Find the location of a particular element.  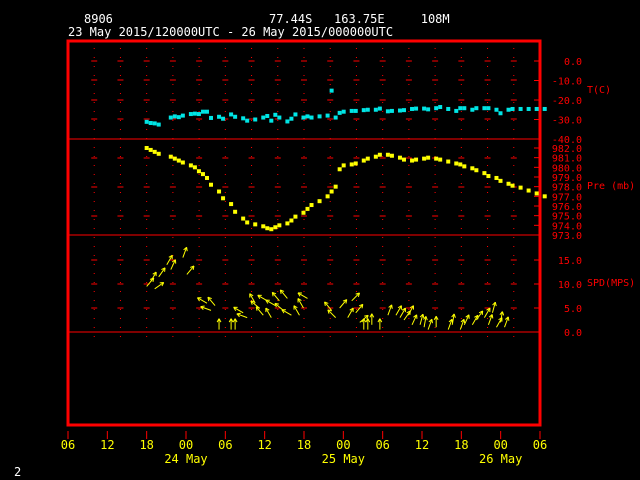

temp-tick-label: 0.0 is located at coordinates (573, 62).